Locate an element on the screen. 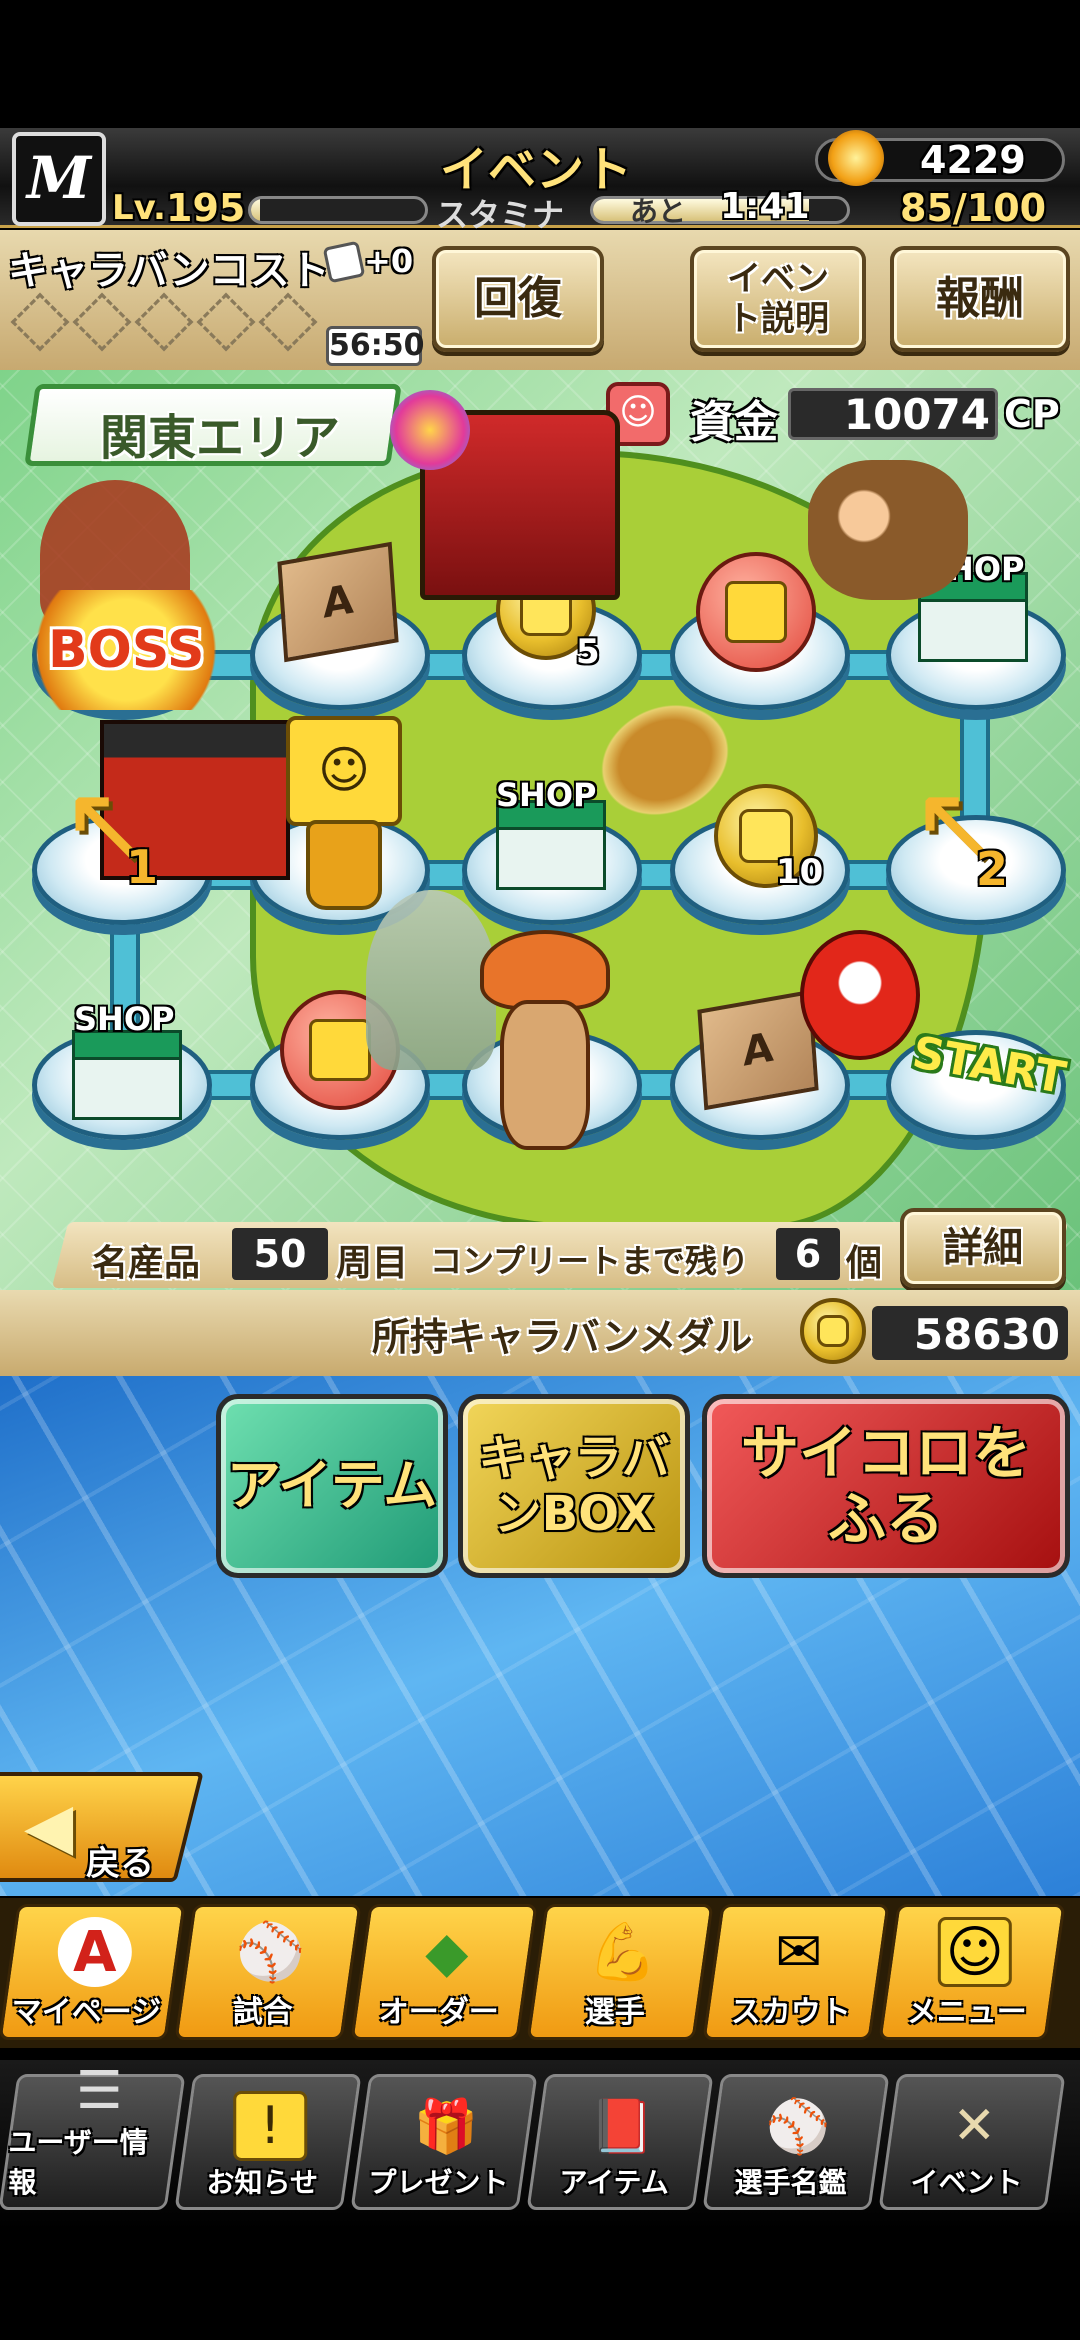  nav-item: 📕 アイテム is located at coordinates (620, 2142).